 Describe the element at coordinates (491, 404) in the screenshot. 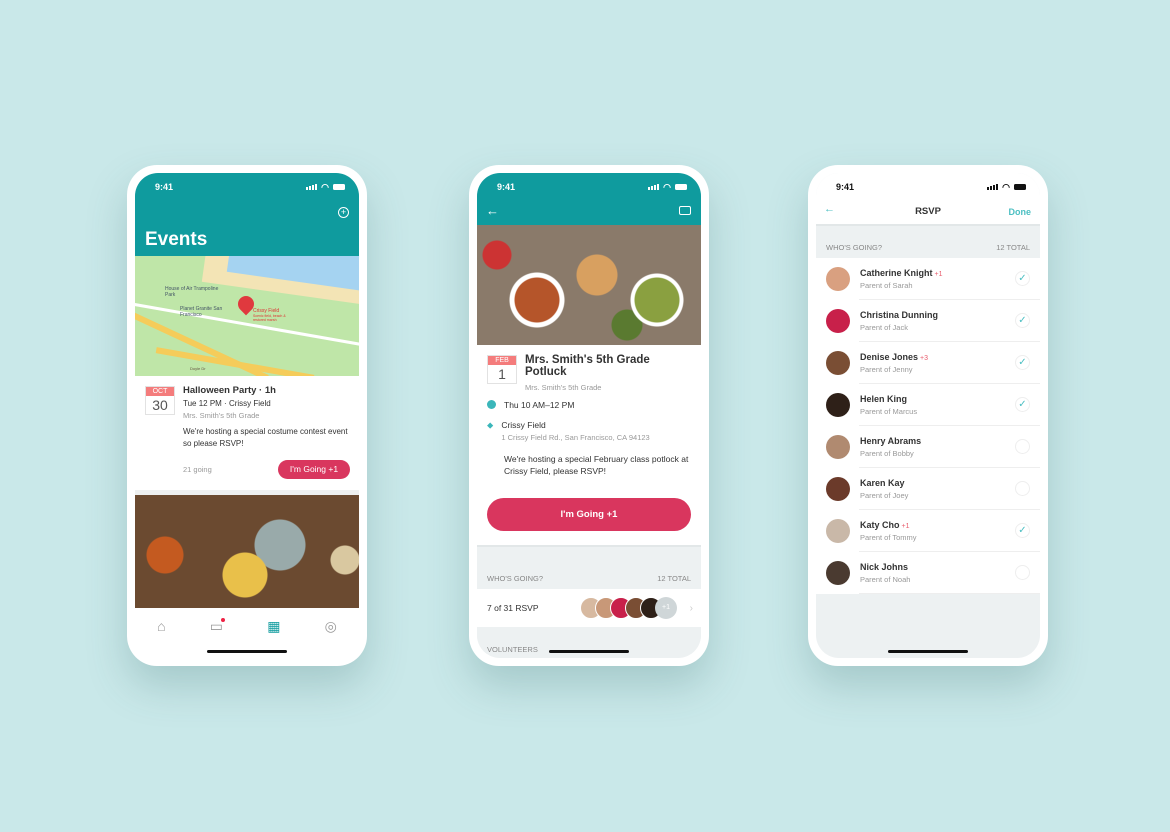

I see `clock-icon` at that location.